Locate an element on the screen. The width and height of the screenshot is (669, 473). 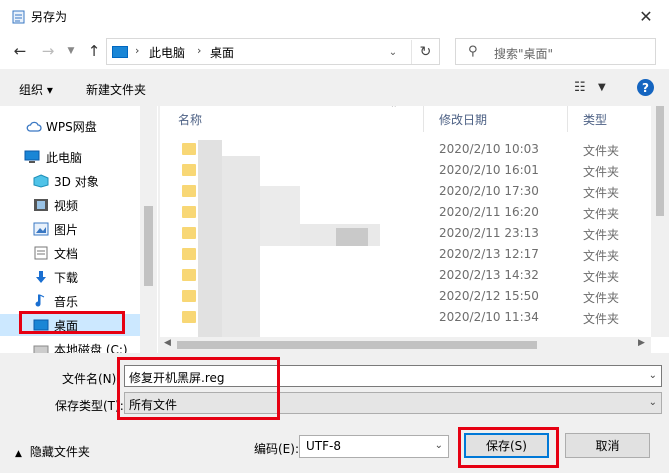
nav-item-wps-cloud: WPS网盘 is located at coordinates (70, 126).